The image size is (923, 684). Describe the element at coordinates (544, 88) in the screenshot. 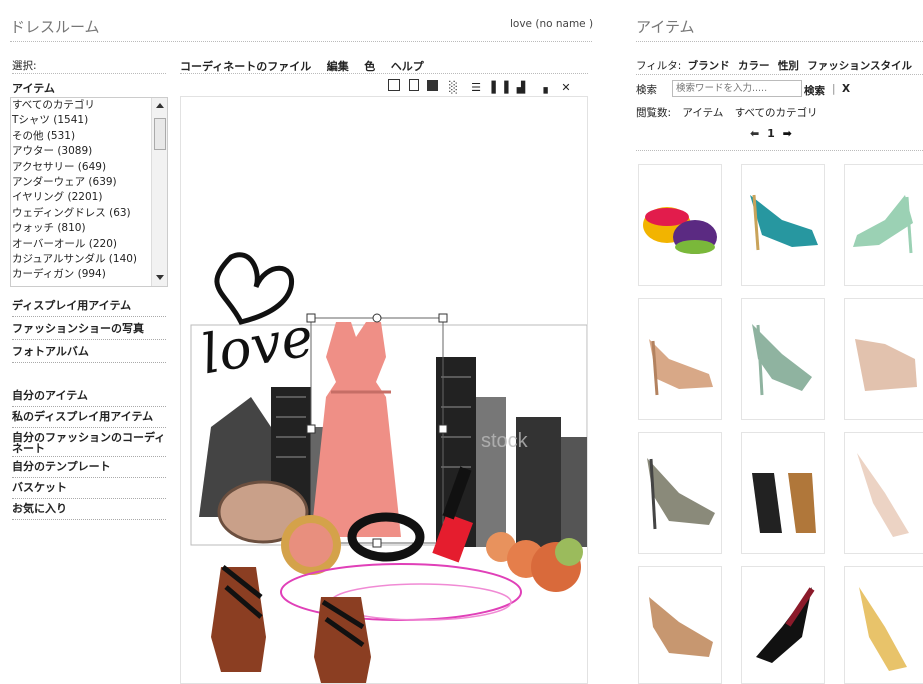

I see `send-back-icon: ▗` at that location.